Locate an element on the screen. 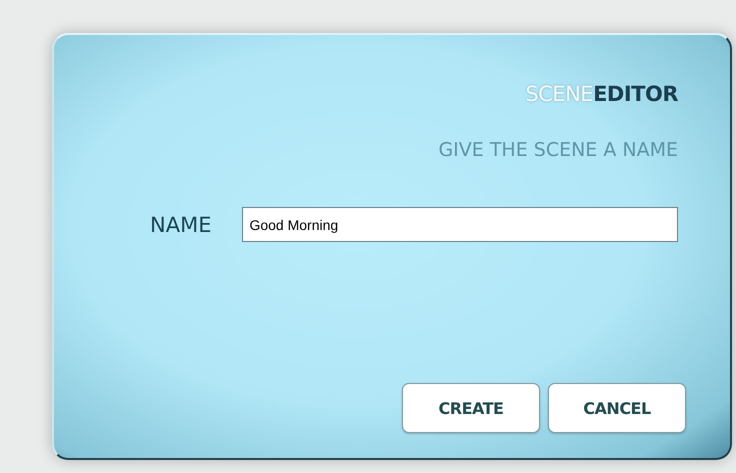  create-button: CREATE is located at coordinates (471, 408).